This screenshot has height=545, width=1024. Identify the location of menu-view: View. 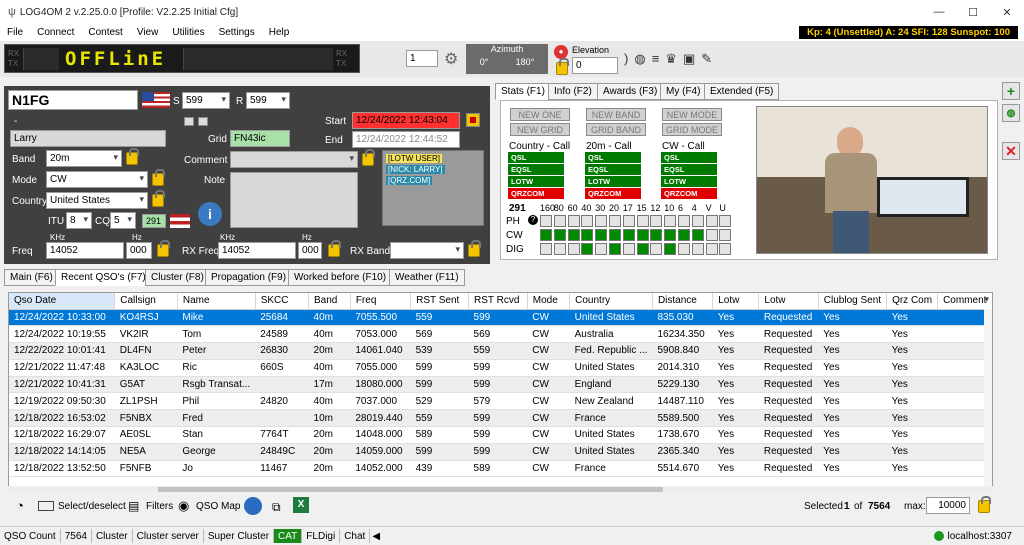
(148, 32).